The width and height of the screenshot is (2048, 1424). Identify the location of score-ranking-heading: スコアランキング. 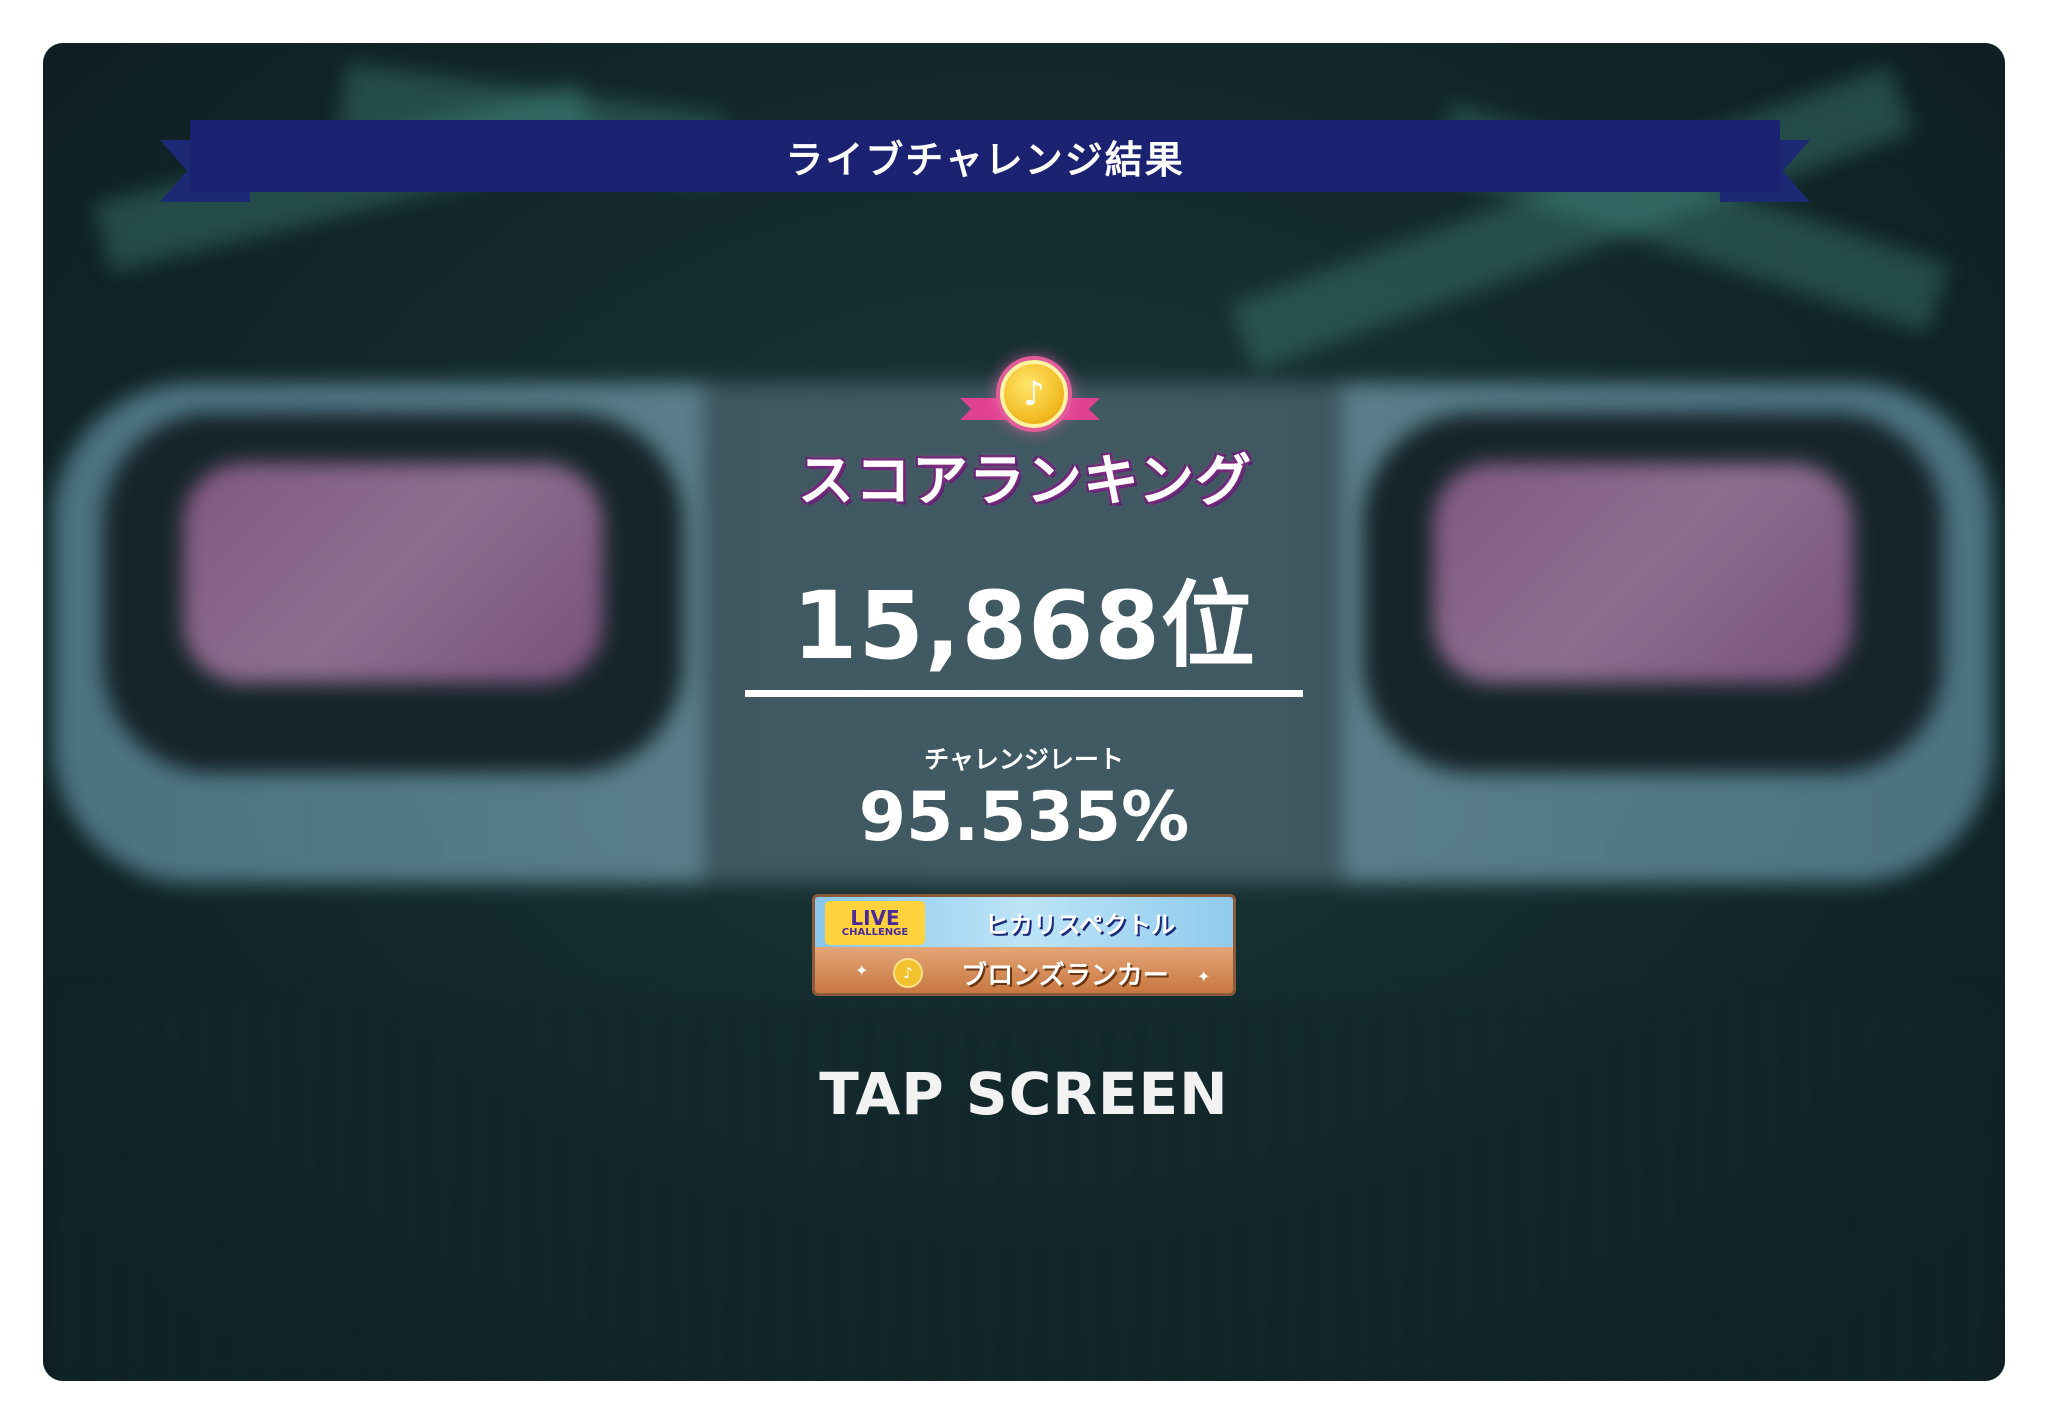
(1025, 481).